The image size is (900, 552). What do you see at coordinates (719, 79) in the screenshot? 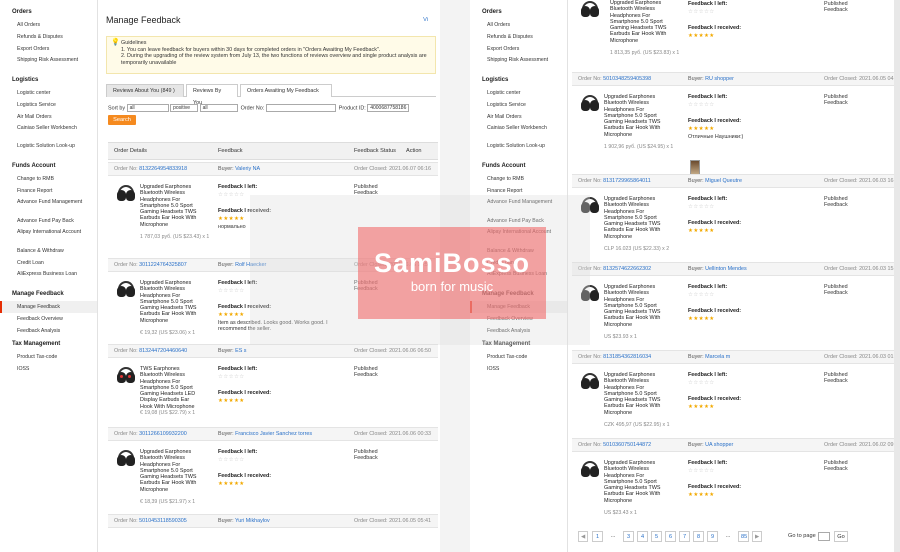
I see `buyer-name-link: RU shopper` at bounding box center [719, 79].